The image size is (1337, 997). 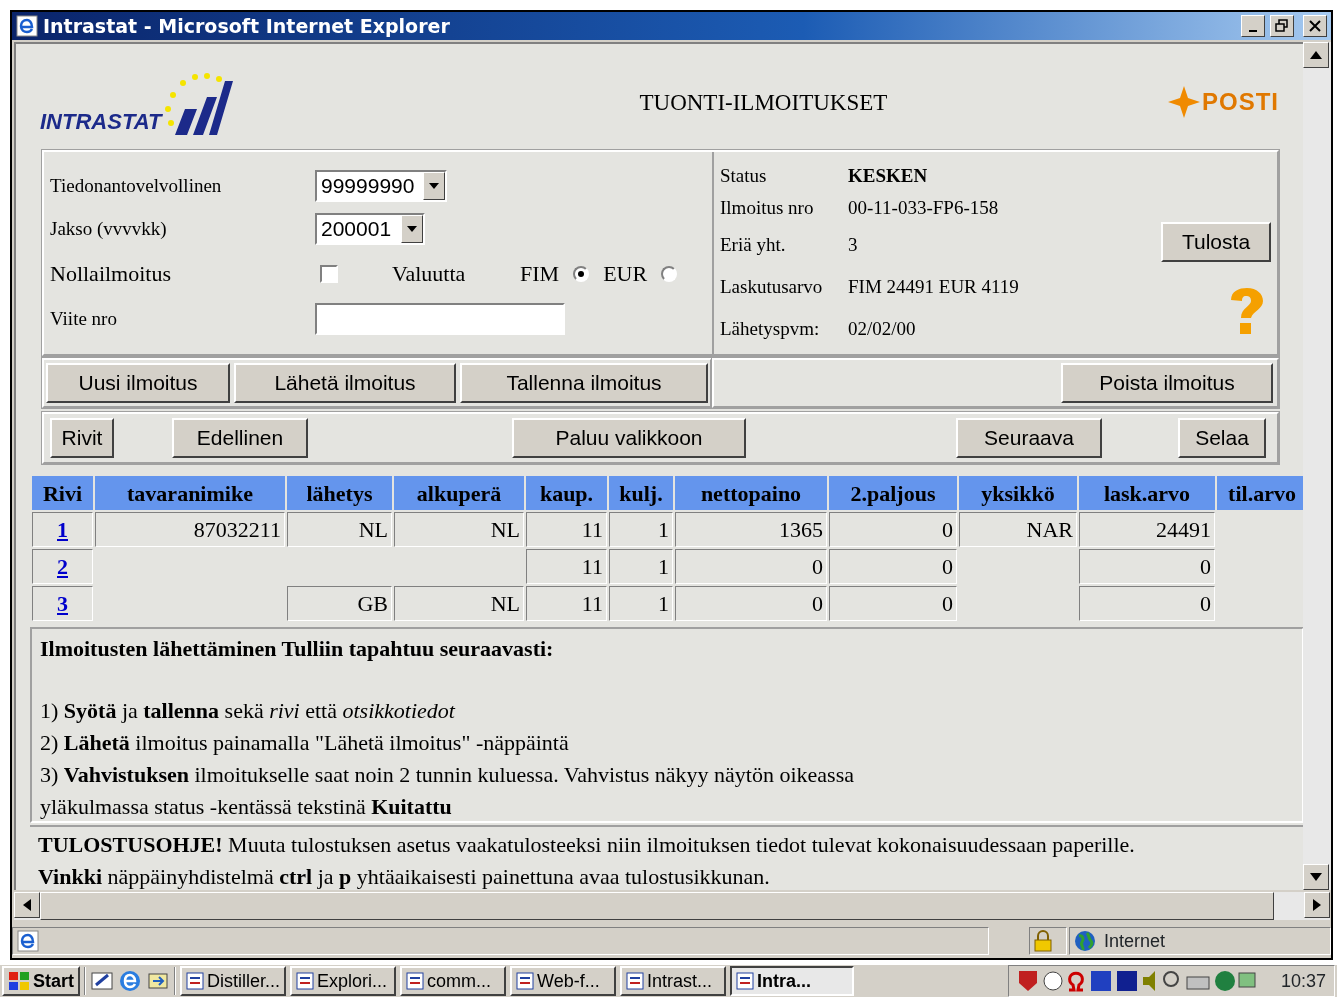 What do you see at coordinates (1147, 493) in the screenshot?
I see `column-header: lask.arvo` at bounding box center [1147, 493].